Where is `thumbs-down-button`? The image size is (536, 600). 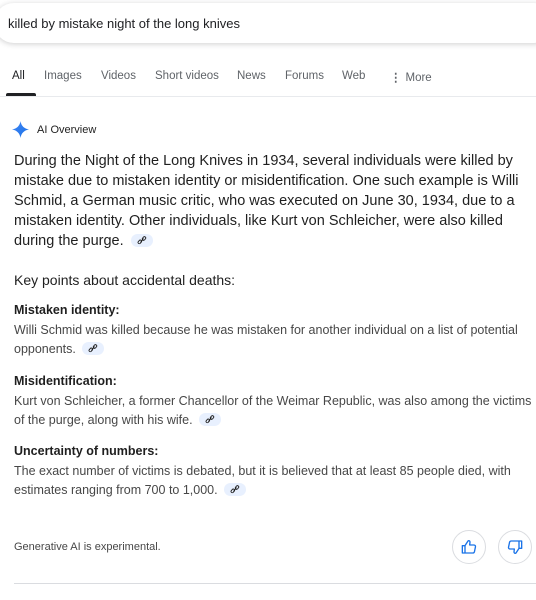 thumbs-down-button is located at coordinates (515, 547).